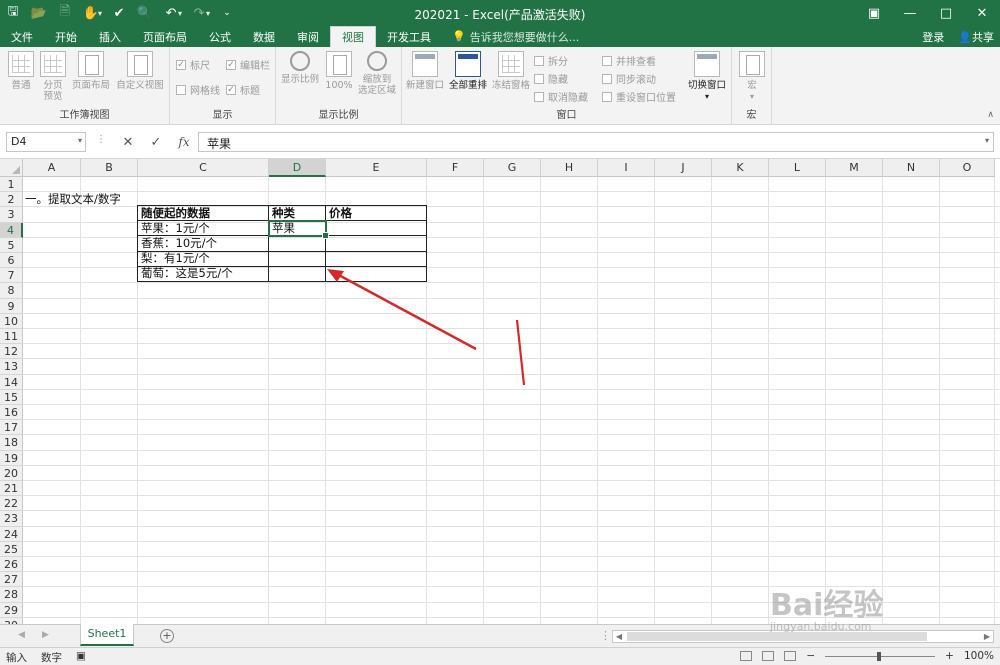 This screenshot has height=665, width=1000. Describe the element at coordinates (946, 13) in the screenshot. I see `maximize-icon: □` at that location.